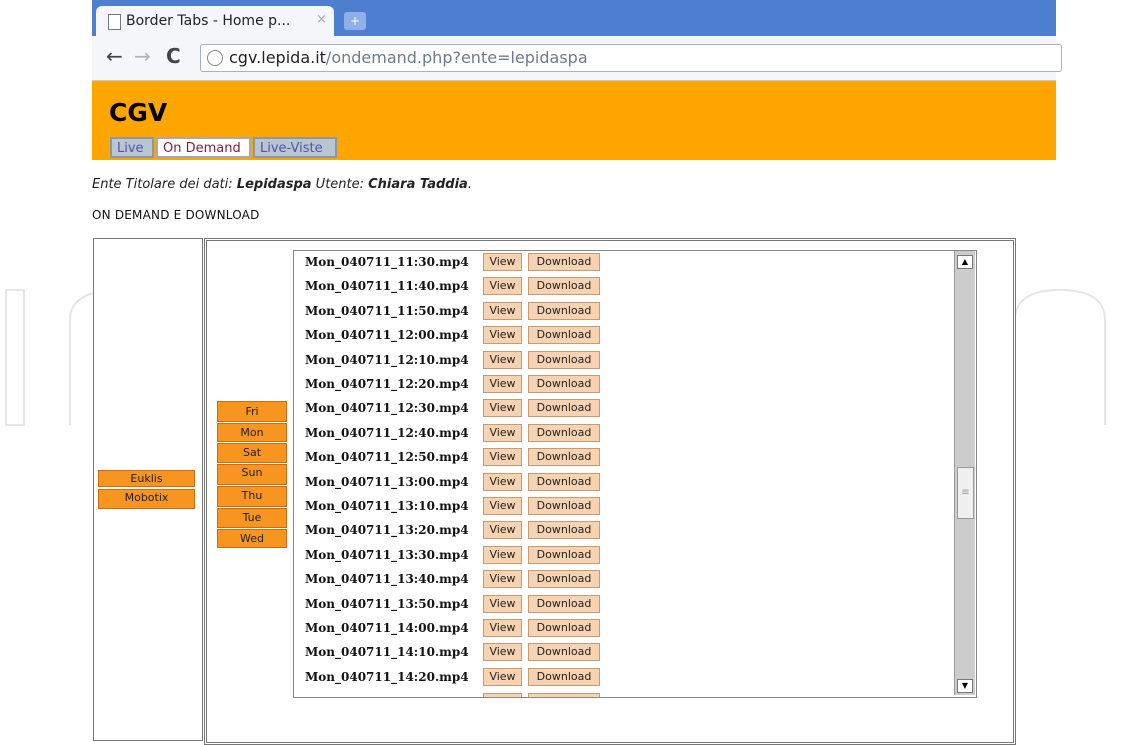 The image size is (1148, 745). Describe the element at coordinates (355, 21) in the screenshot. I see `new-tab-button: +` at that location.